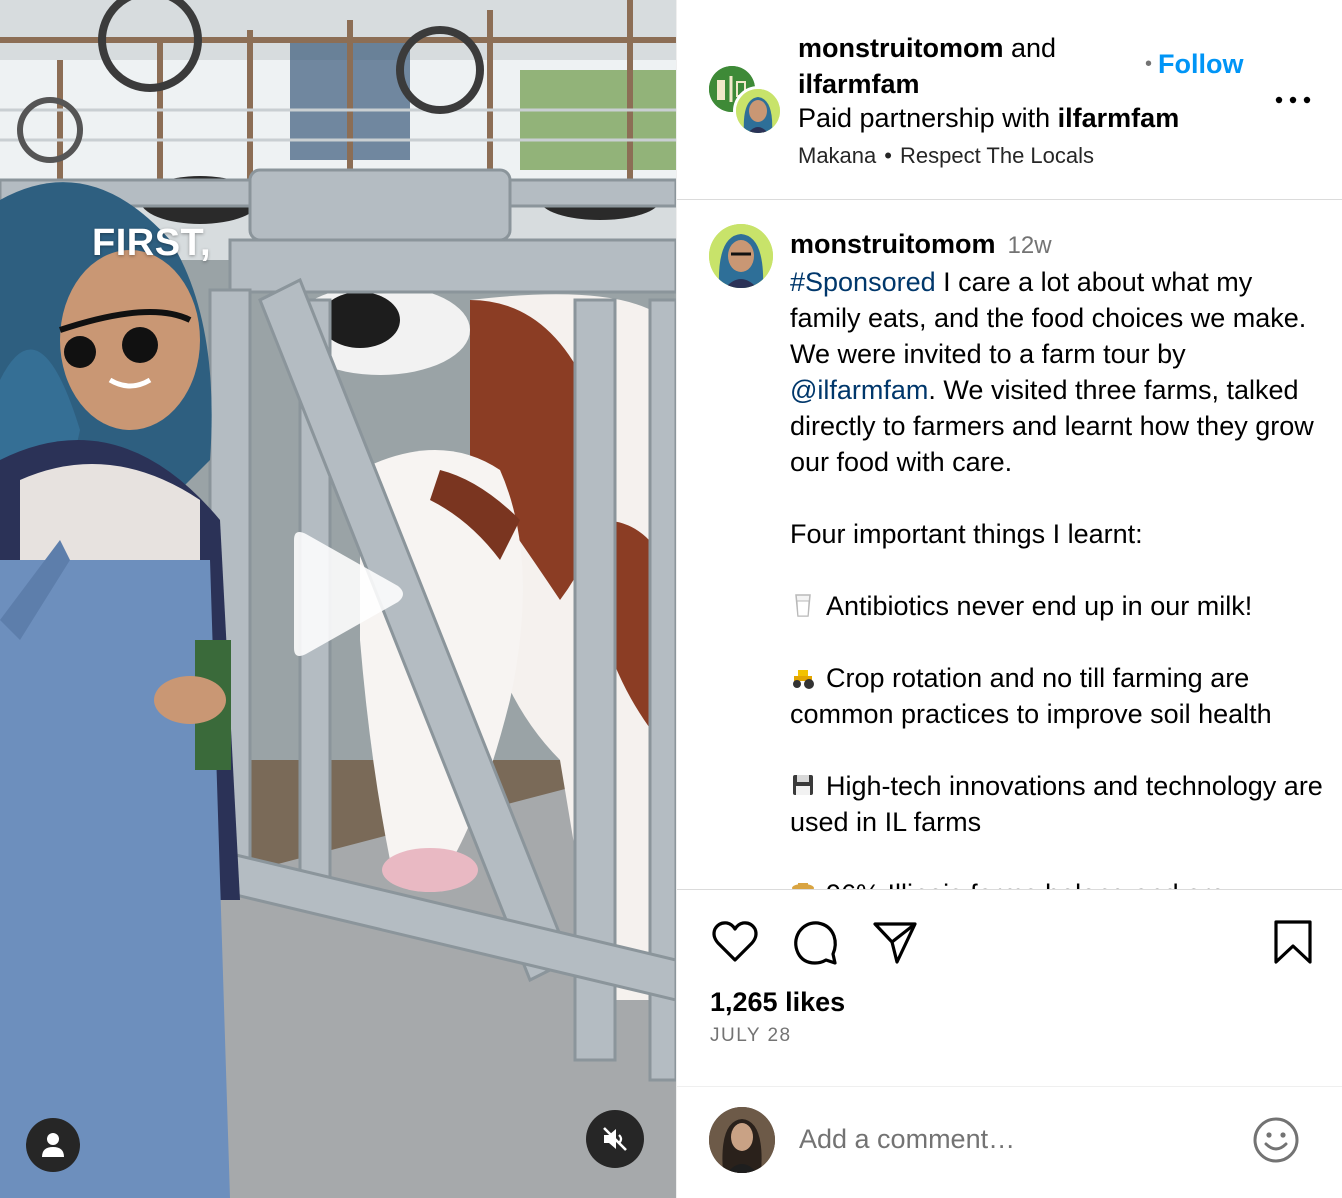 The image size is (1342, 1198). Describe the element at coordinates (803, 679) in the screenshot. I see `tractor-icon` at that location.